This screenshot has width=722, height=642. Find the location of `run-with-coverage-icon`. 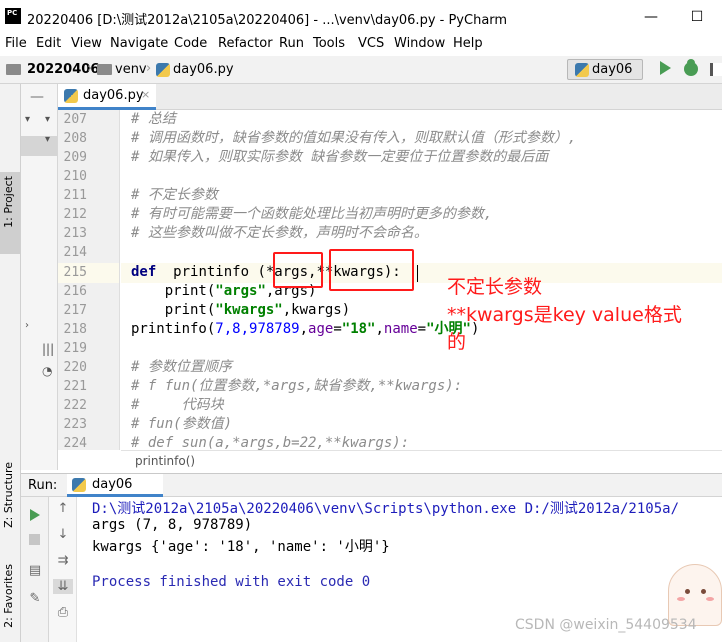

run-with-coverage-icon is located at coordinates (716, 69).